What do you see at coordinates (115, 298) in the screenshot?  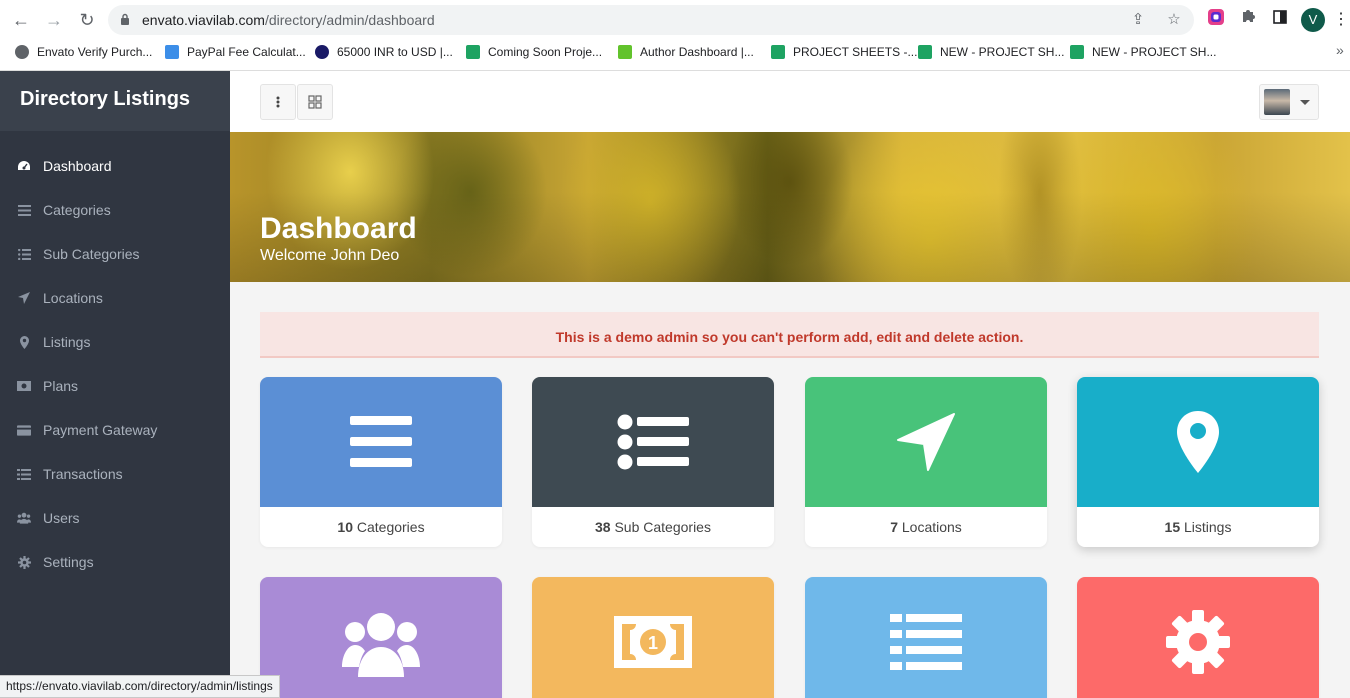 I see `sidebar-item-locations: Locations` at bounding box center [115, 298].